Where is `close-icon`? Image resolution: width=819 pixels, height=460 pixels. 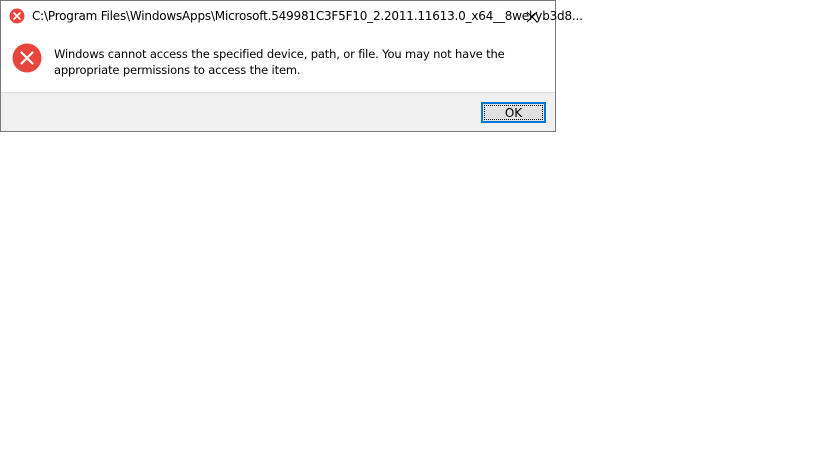 close-icon is located at coordinates (532, 16).